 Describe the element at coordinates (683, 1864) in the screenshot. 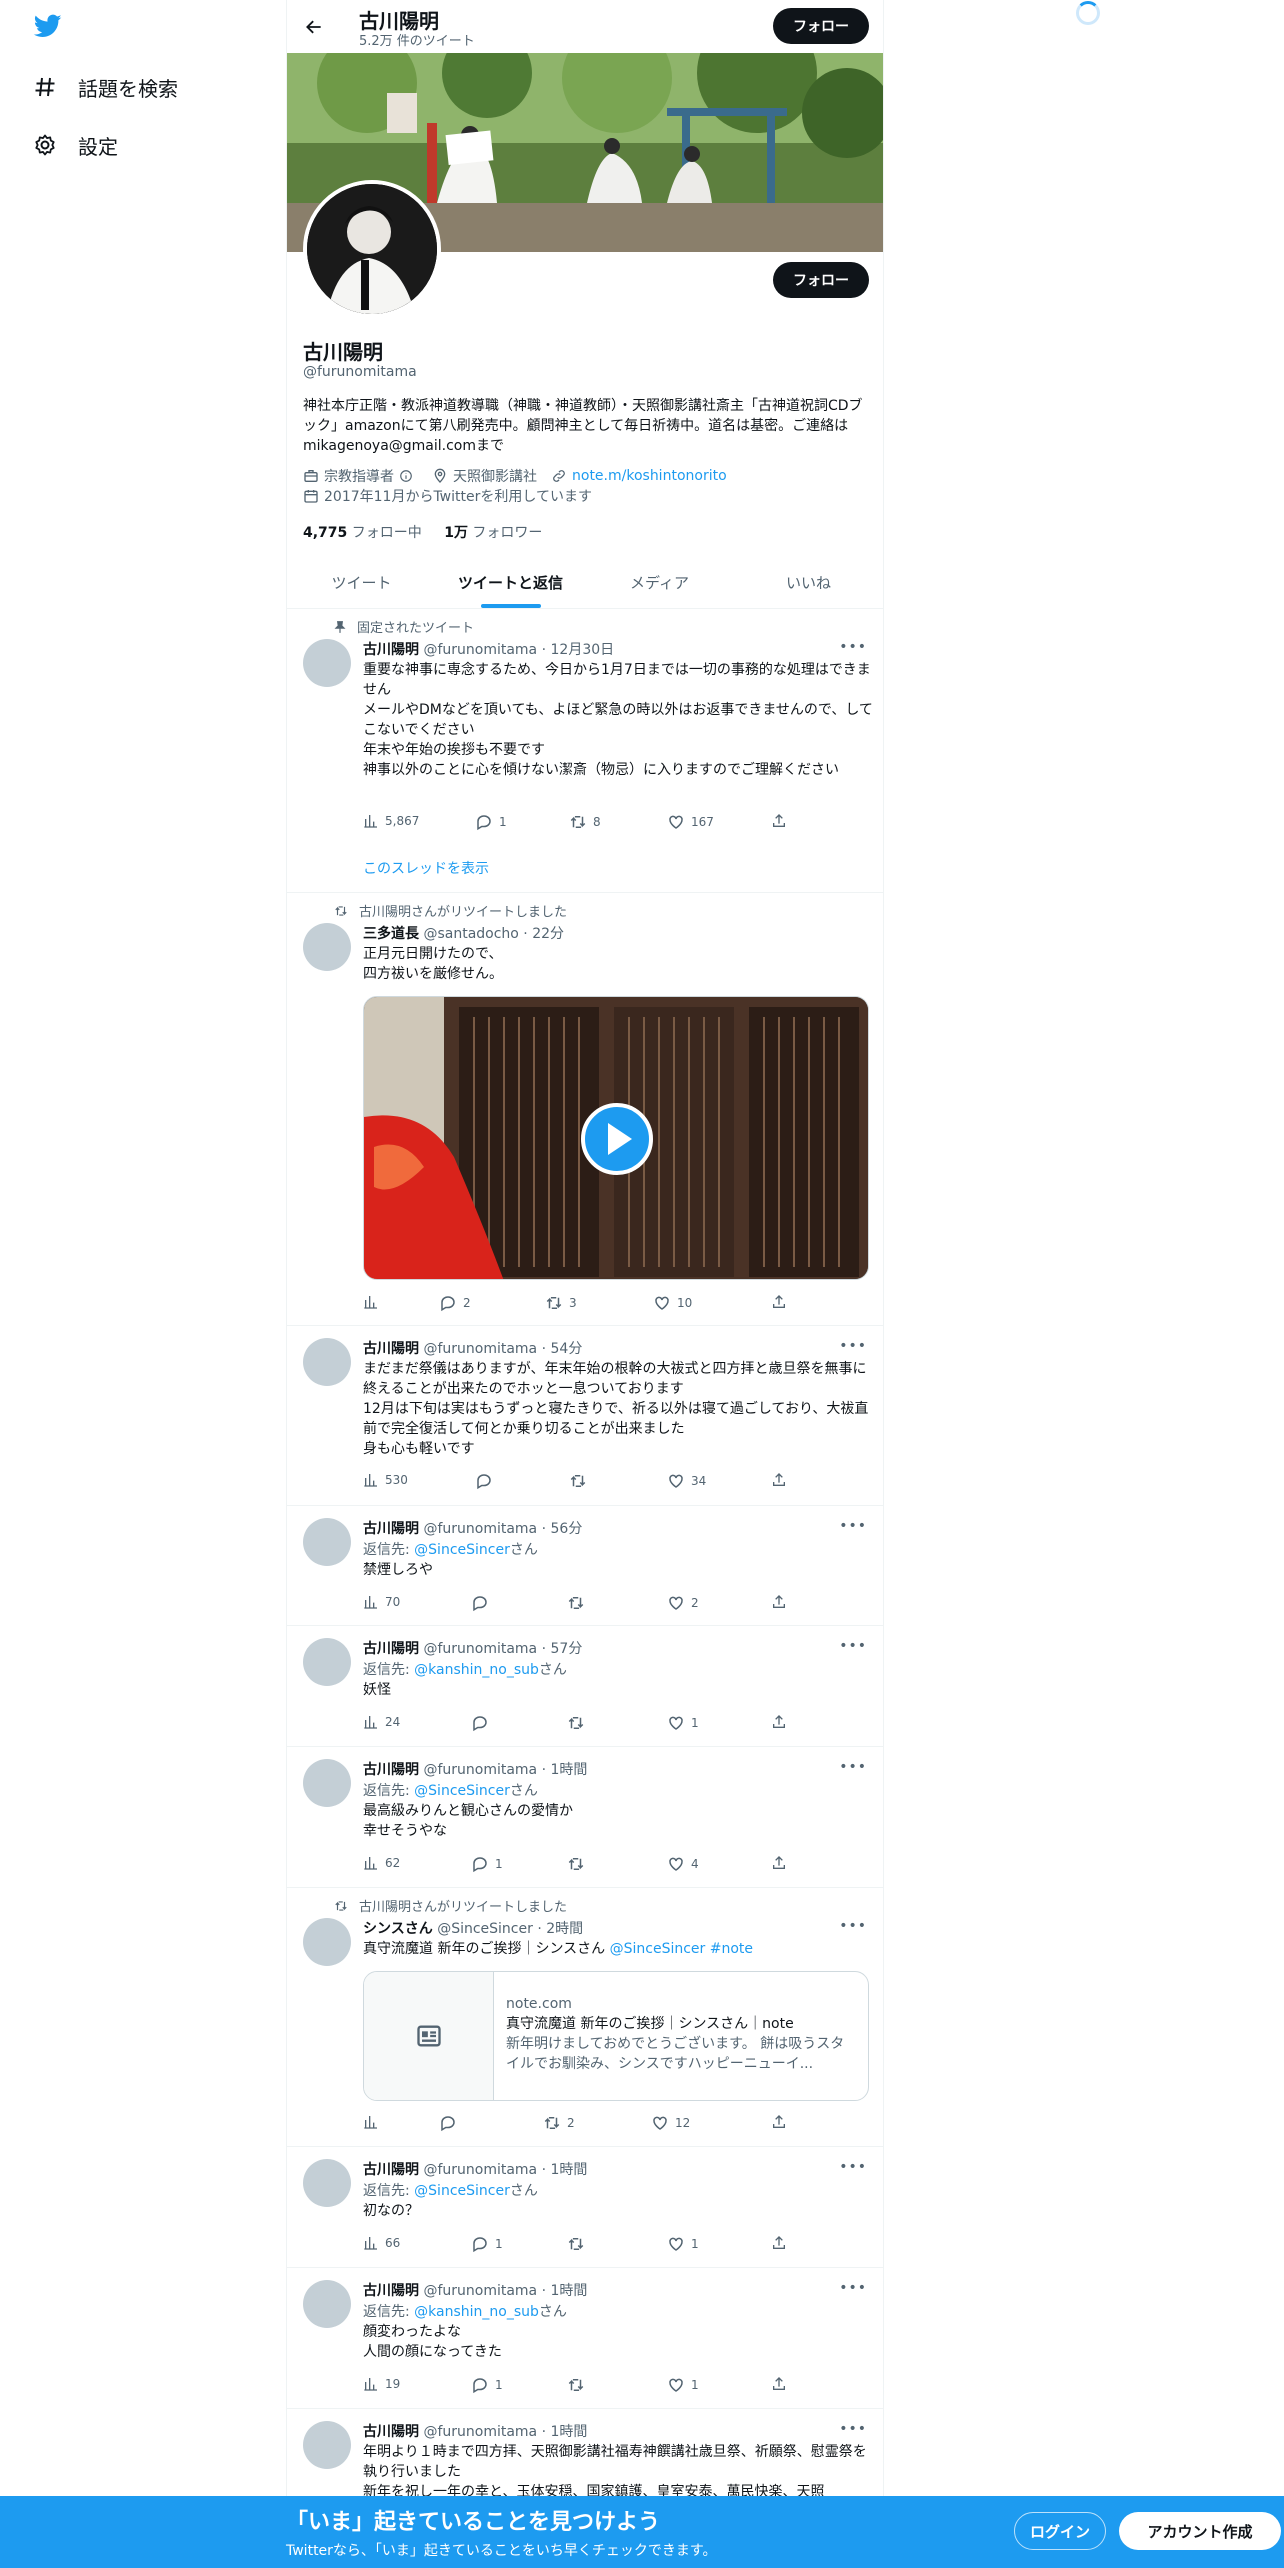

I see `like-button: 4` at that location.